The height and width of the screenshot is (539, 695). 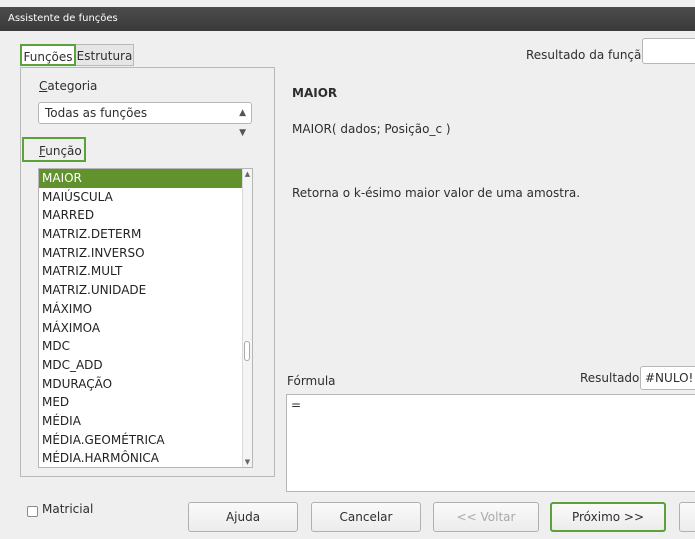 I want to click on function-list-item: MDC, so click(x=145, y=346).